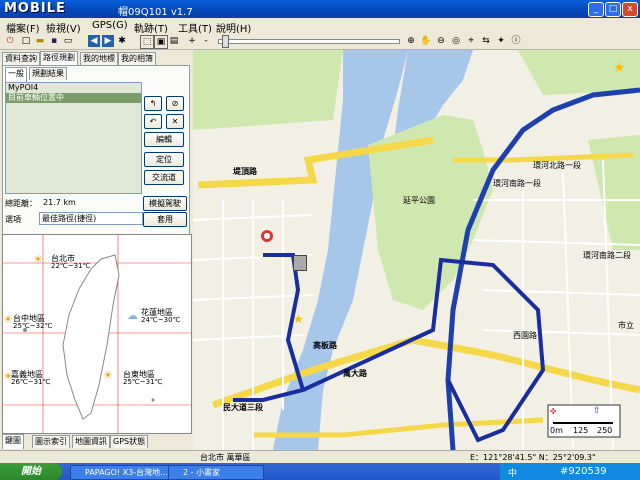 This screenshot has height=480, width=640. What do you see at coordinates (91, 218) in the screenshot?
I see `route-option-select: 最佳路徑(捷徑)` at bounding box center [91, 218].